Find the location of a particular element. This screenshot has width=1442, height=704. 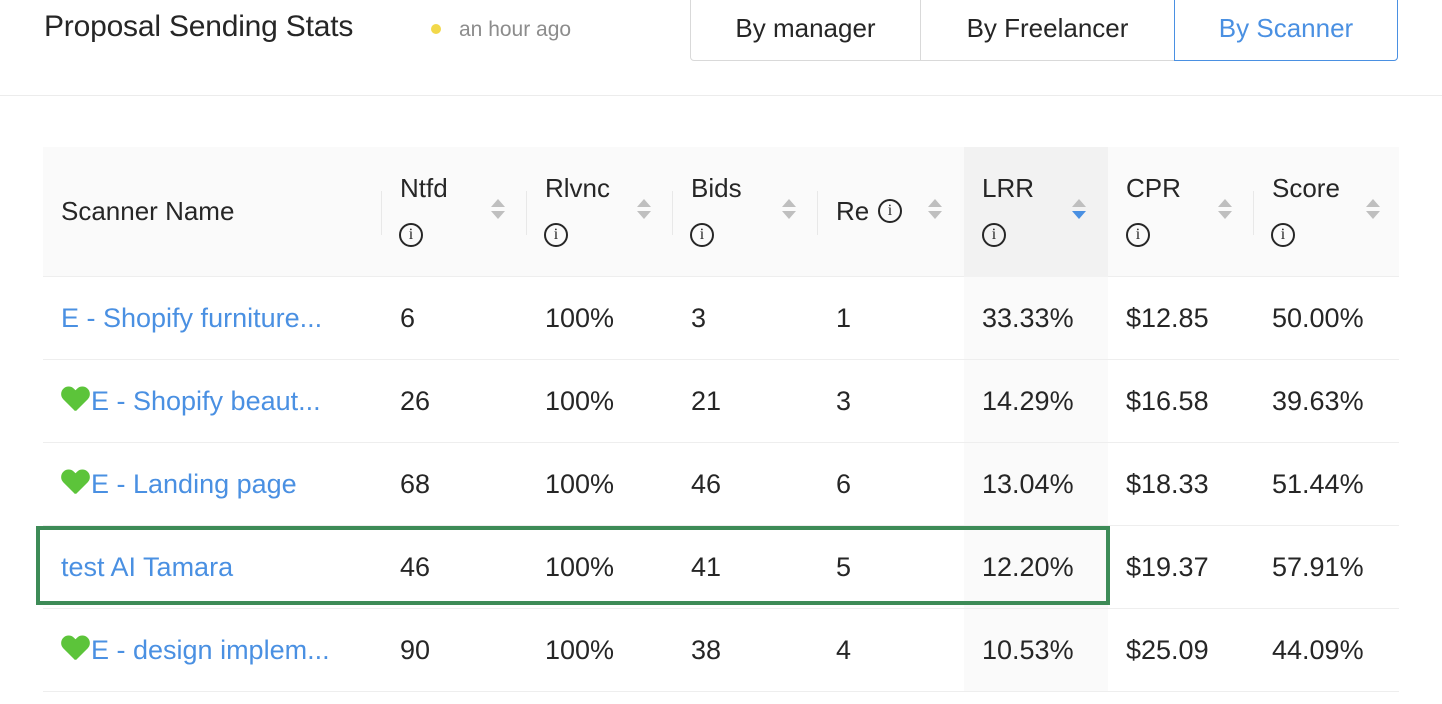

cell-score: 57.91% is located at coordinates (1318, 567).